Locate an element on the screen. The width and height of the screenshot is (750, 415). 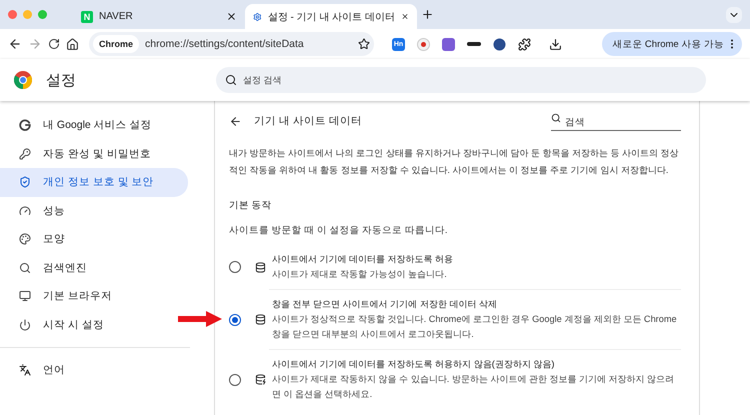
option-description: 사이트가 제대로 작동하지 않을 수 있습니다. 방문하는 사이트에 관한 정보를 기기에 저장하지 않으려면 이 옵션을 선택하세요. is located at coordinates (474, 387).